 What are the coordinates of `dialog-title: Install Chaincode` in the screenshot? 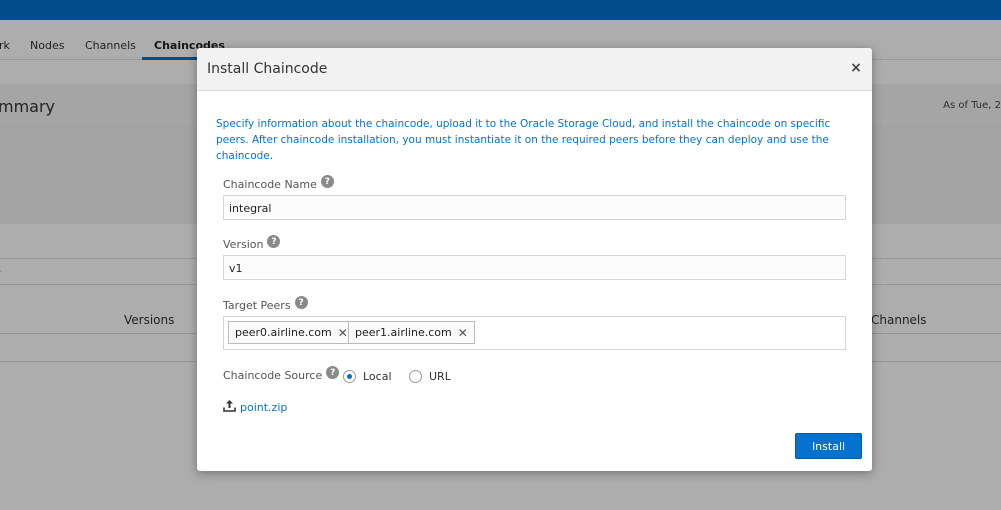 It's located at (267, 69).